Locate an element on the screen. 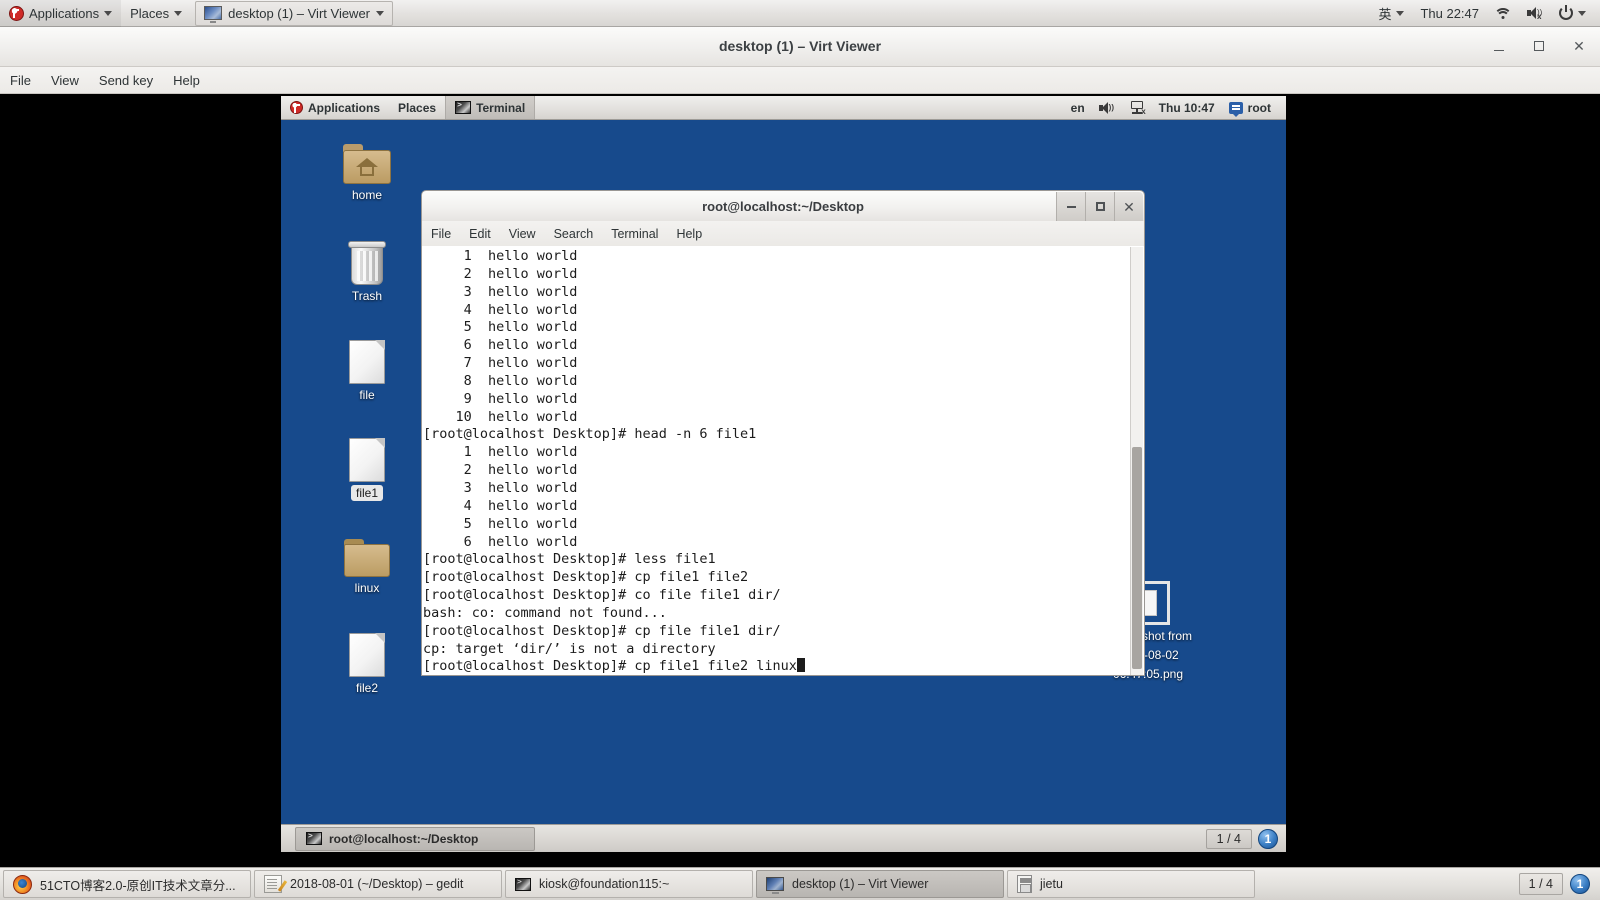 The height and width of the screenshot is (900, 1600). guest-workspace-pager: 1 / 4 is located at coordinates (1228, 838).